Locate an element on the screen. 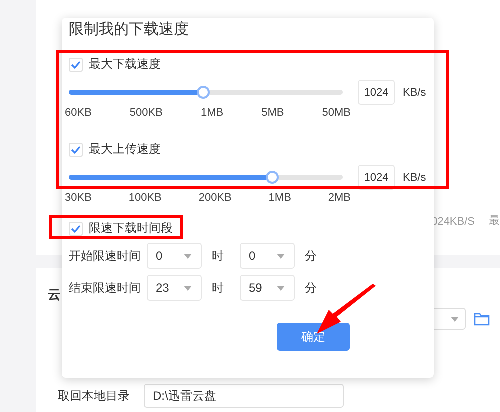  tick-label: 500KB is located at coordinates (146, 113).